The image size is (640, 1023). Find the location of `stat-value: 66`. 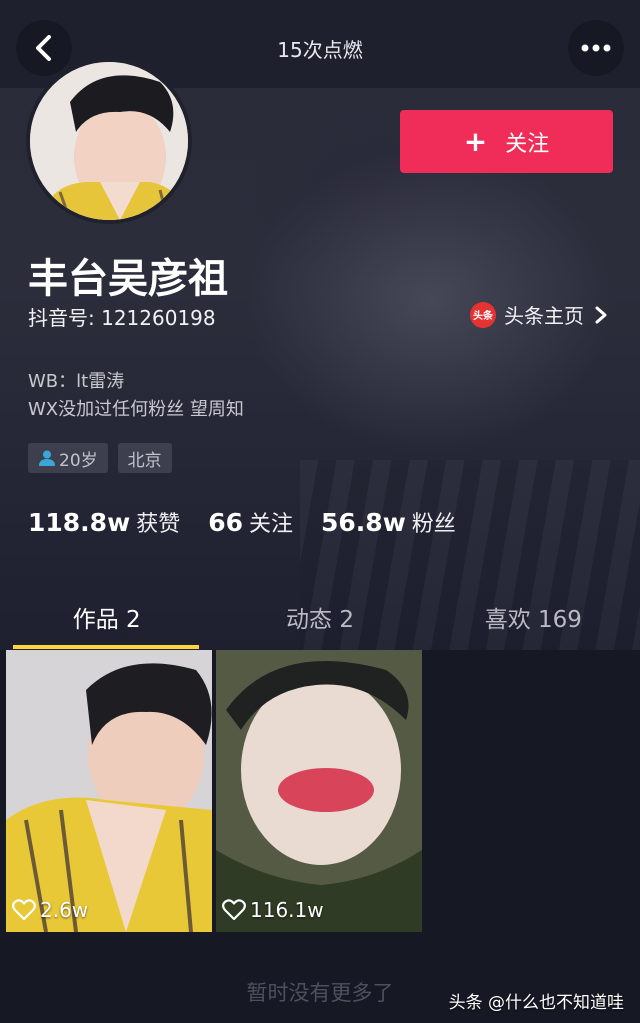

stat-value: 66 is located at coordinates (225, 522).